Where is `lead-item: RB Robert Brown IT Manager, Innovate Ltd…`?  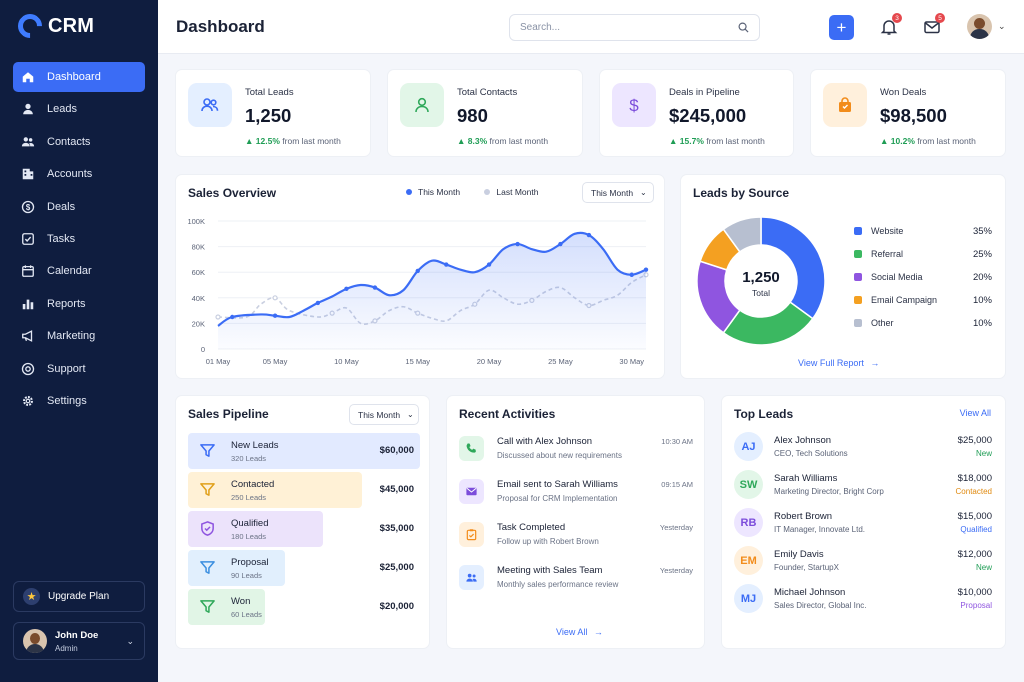
lead-item: RB Robert Brown IT Manager, Innovate Ltd… is located at coordinates (863, 523).